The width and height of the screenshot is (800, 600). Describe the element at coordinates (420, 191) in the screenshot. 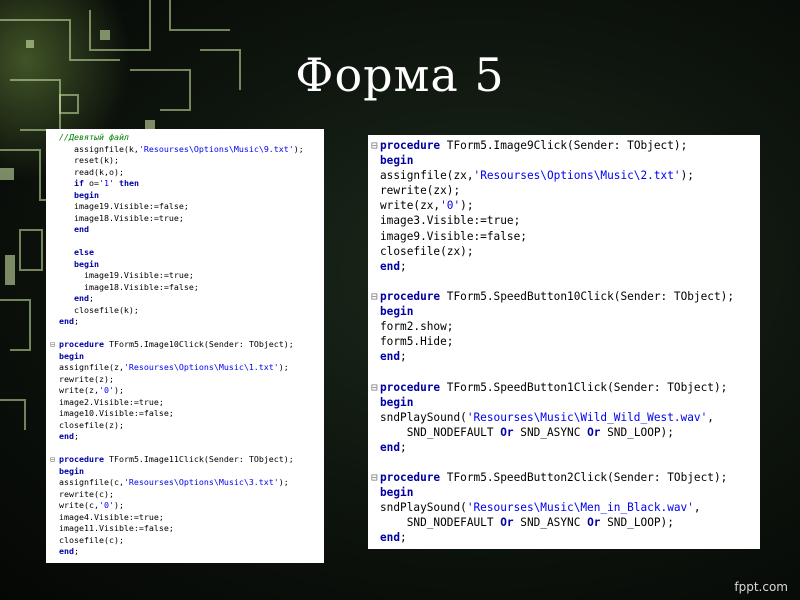

I see `code-text: rewrite(zx);` at that location.